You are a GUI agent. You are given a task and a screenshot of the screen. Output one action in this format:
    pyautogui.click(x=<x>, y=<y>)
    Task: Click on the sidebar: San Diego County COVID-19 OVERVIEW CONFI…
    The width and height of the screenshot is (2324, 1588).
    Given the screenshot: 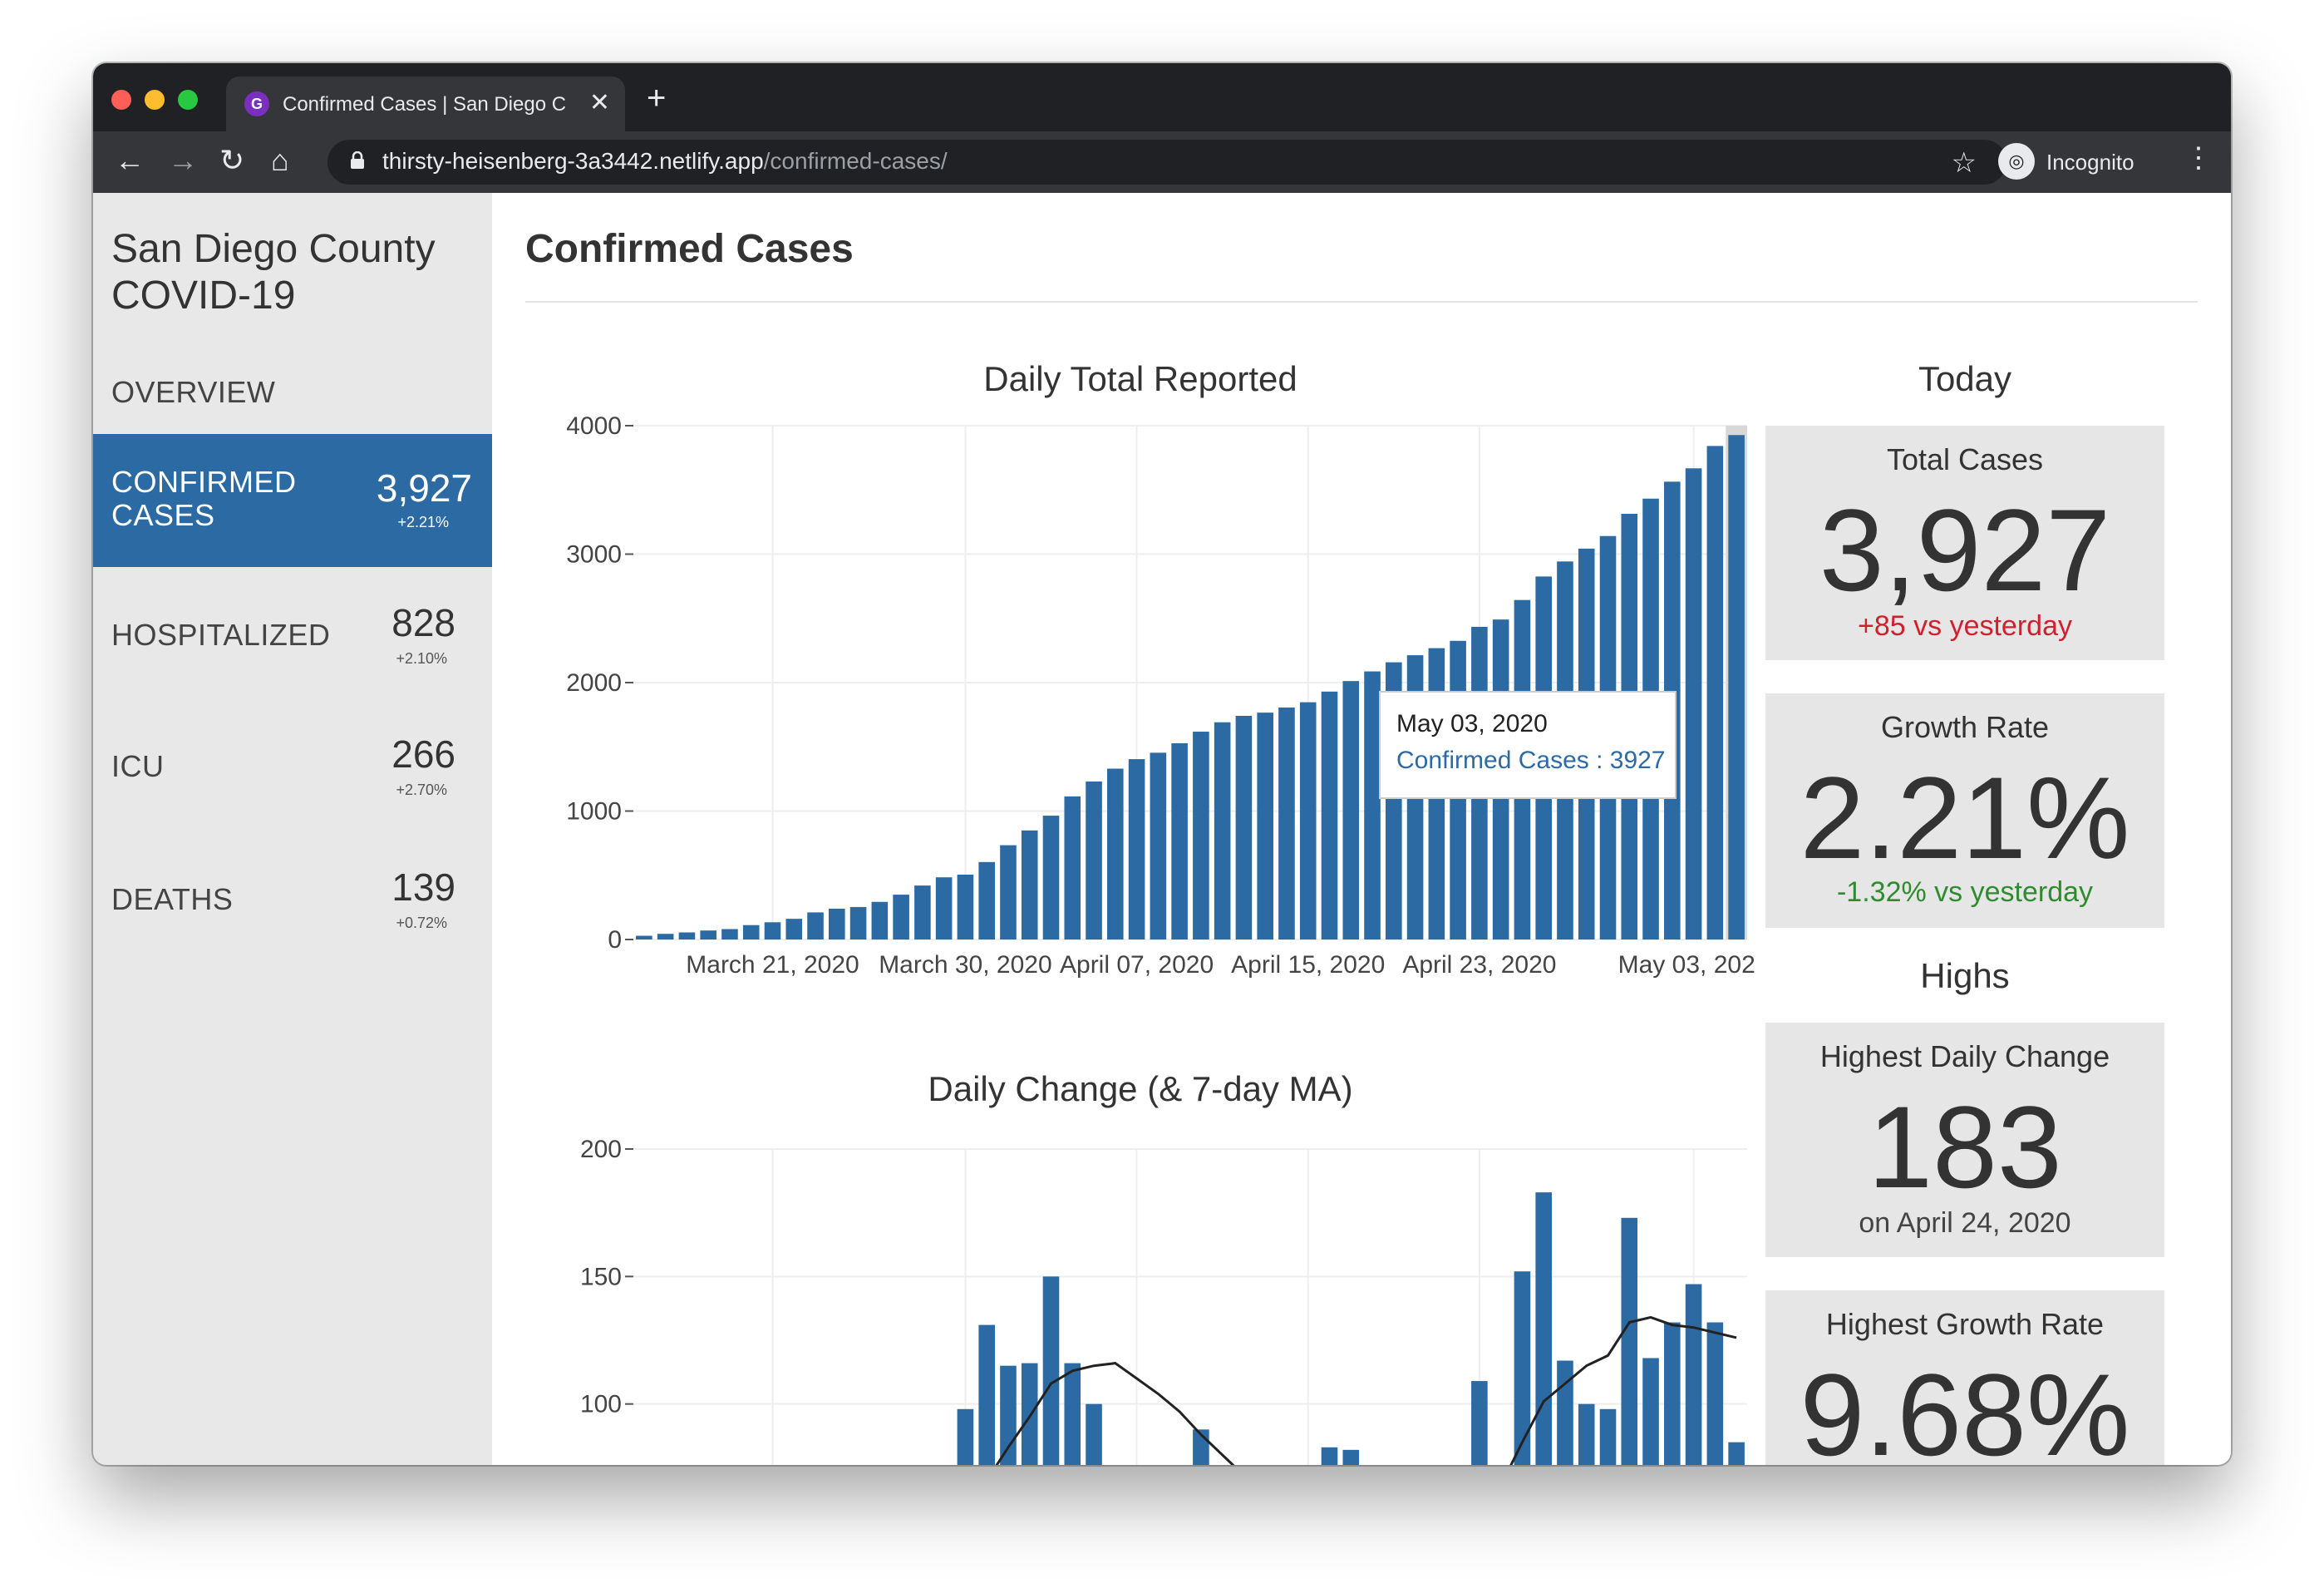 What is the action you would take?
    pyautogui.click(x=292, y=829)
    